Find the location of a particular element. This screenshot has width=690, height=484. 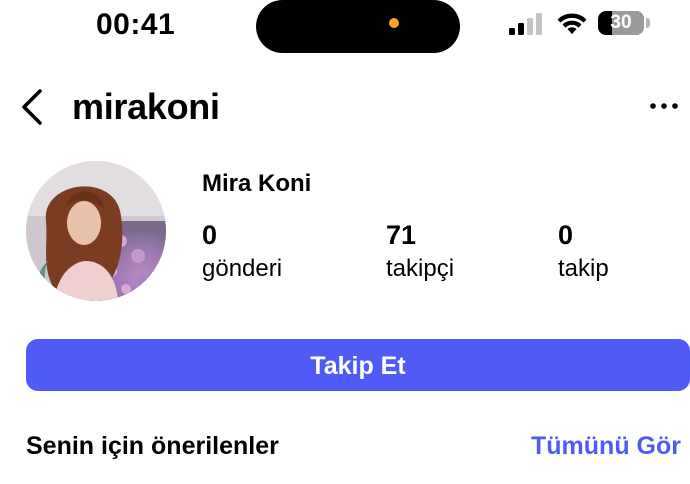

avatar is located at coordinates (96, 231).